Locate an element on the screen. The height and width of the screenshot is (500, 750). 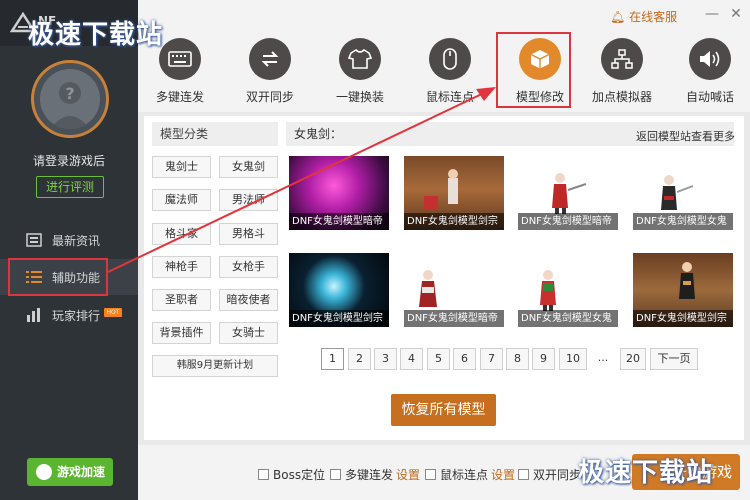
restore-all-models-button: 恢复所有模型 is located at coordinates (443, 410).